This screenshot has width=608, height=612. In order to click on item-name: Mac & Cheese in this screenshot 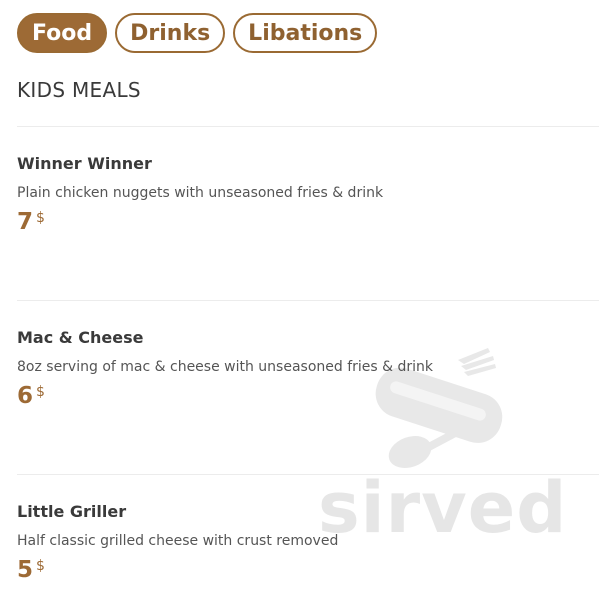, I will do `click(80, 337)`.